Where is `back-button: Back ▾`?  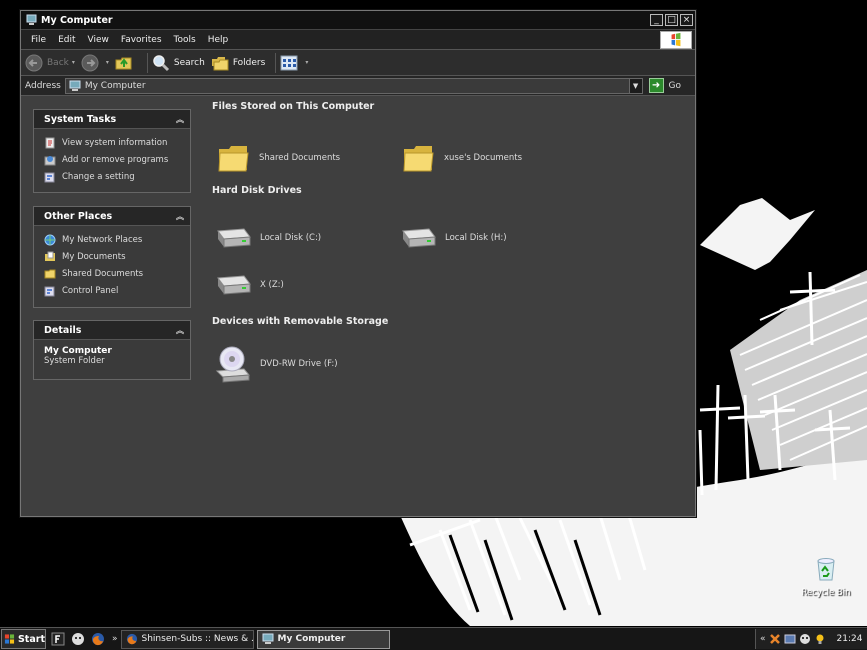 back-button: Back ▾ is located at coordinates (50, 63).